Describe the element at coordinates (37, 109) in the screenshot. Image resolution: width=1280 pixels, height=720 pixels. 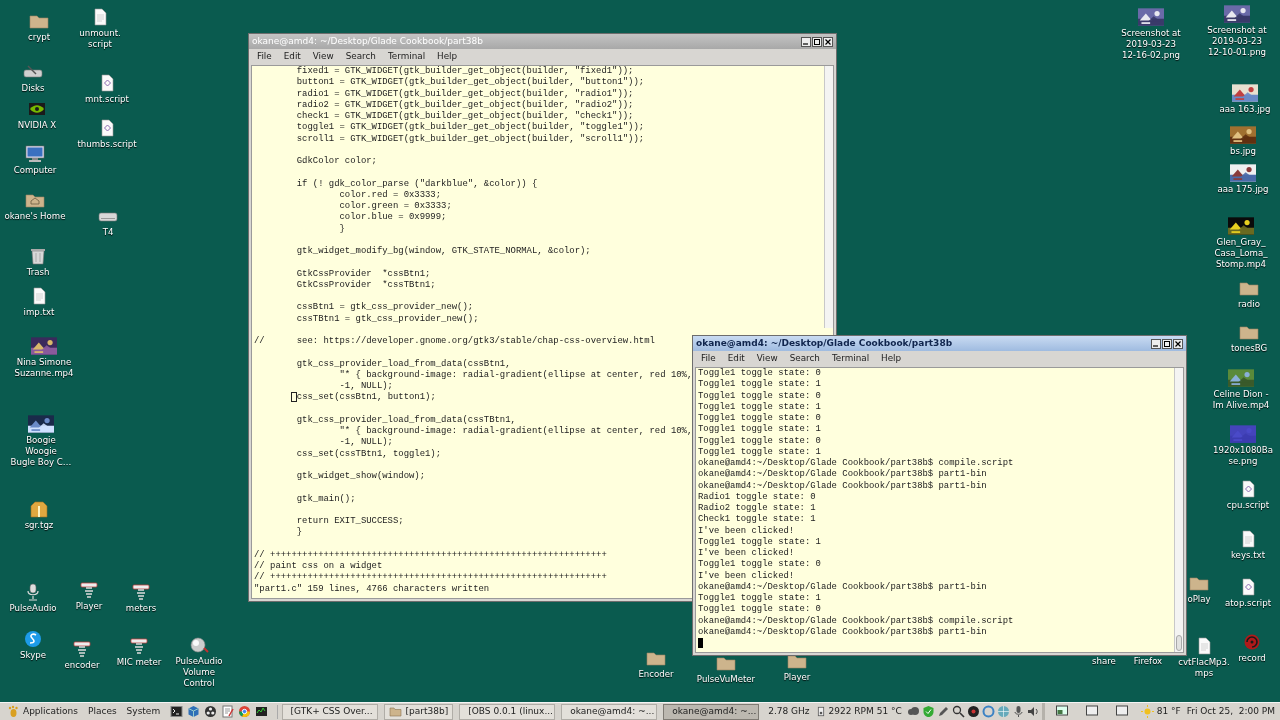
I see `eye-logo-icon` at that location.